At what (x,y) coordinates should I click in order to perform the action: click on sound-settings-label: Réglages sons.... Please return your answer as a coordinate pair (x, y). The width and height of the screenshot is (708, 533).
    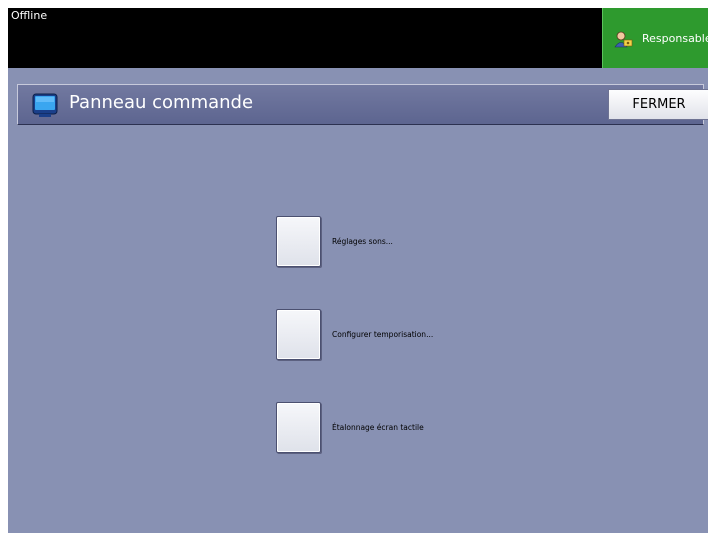
    Looking at the image, I should click on (362, 241).